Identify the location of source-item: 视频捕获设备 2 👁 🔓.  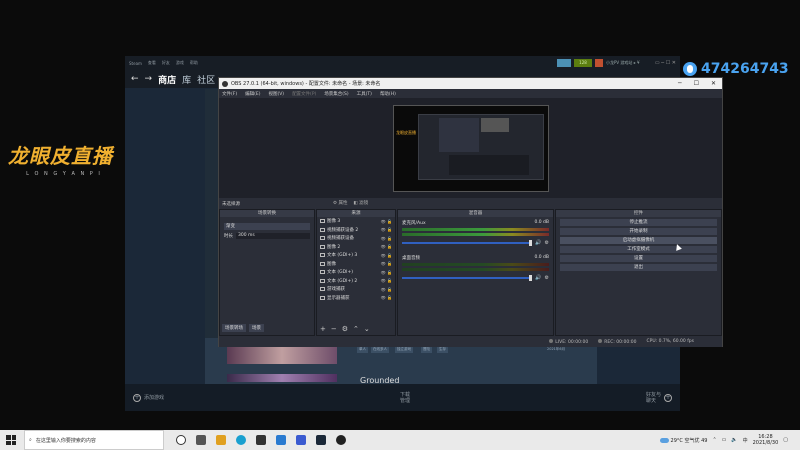
(356, 230).